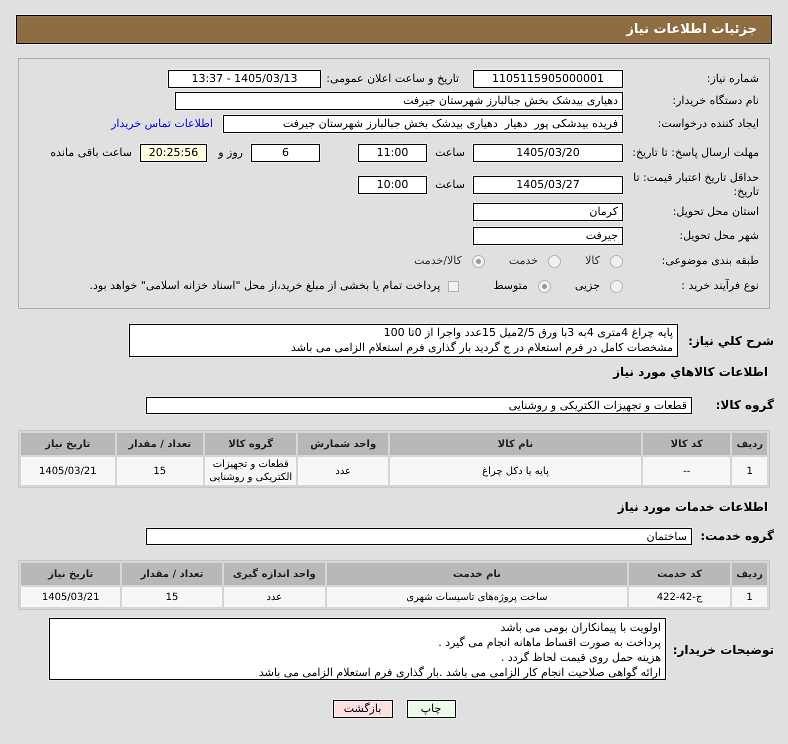  I want to click on column-header: گروه کالا, so click(250, 444).